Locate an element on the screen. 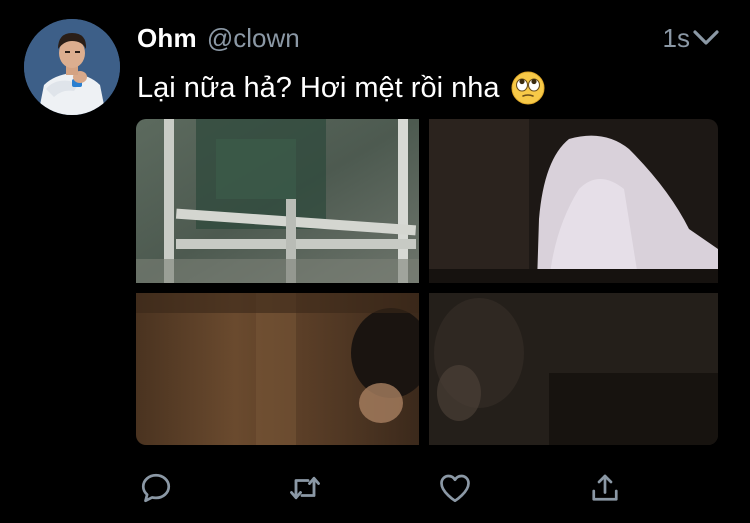  like-button is located at coordinates (455, 488).